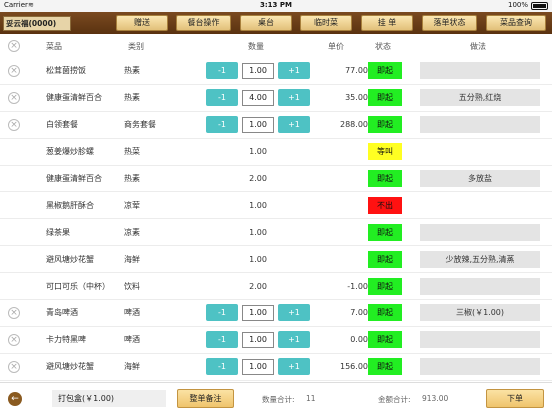  I want to click on cooking-method: 少放辣,五分熟,清蒸, so click(480, 259).